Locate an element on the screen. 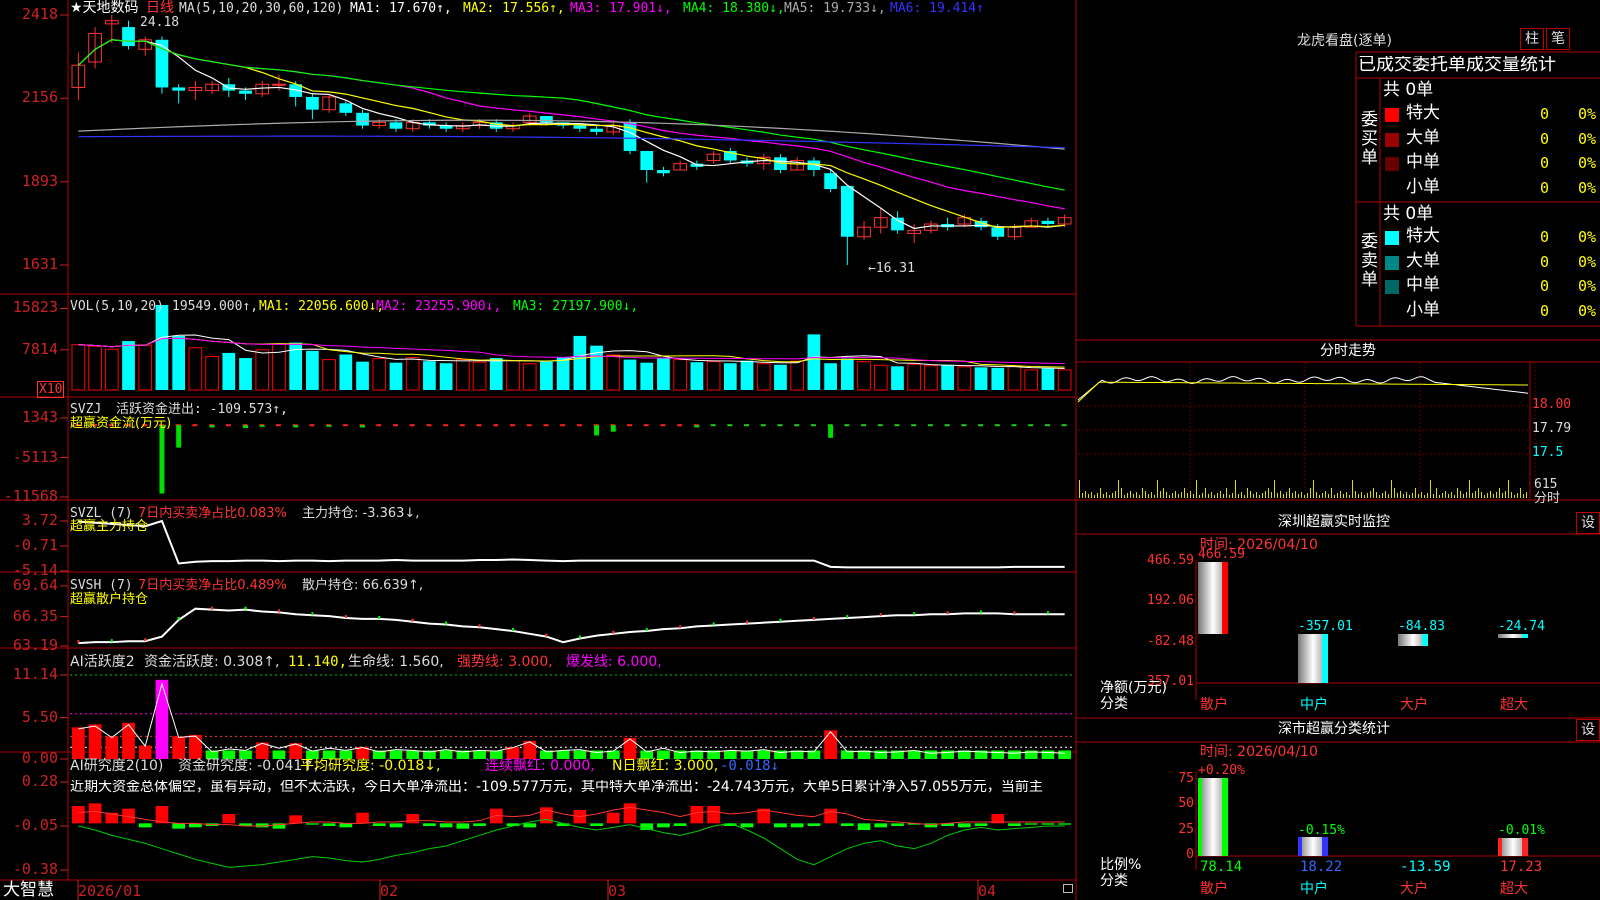 This screenshot has height=900, width=1600. ai1-burst: 爆发线: 6.000, is located at coordinates (614, 662).